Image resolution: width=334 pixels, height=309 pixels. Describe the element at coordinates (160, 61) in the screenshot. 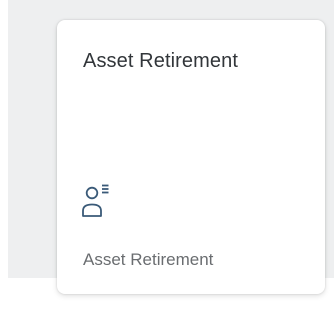

I see `tile-title: Asset Retirement` at that location.